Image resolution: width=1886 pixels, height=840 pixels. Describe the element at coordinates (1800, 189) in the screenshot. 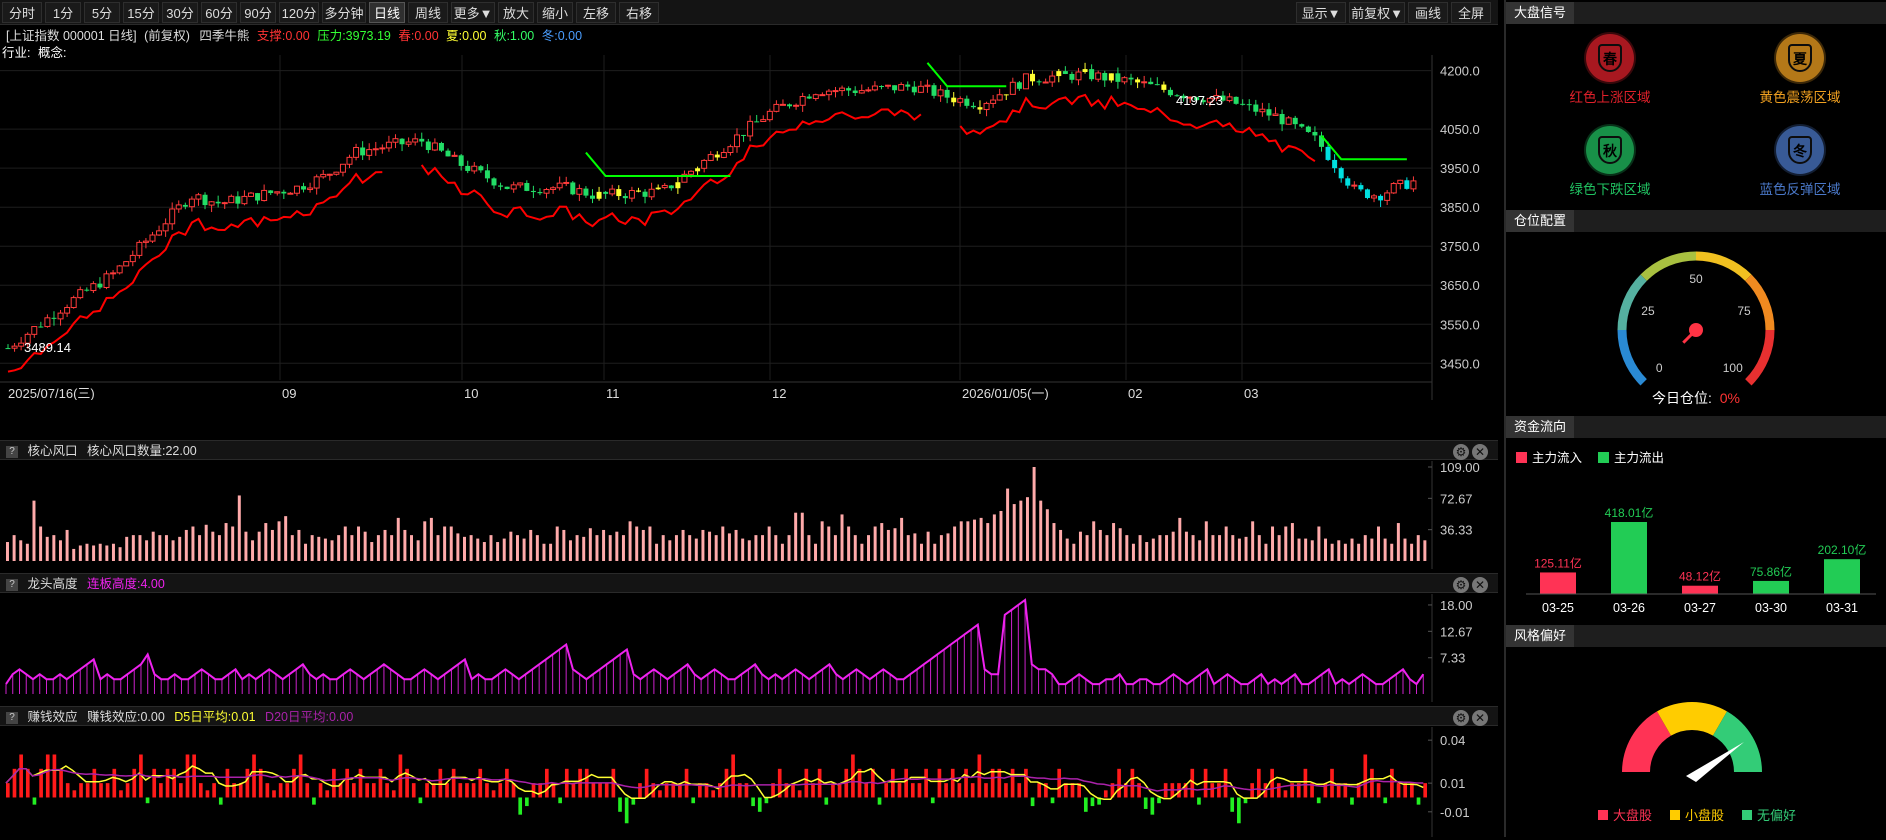

I see `signal-label: 蓝色反弹区域` at that location.